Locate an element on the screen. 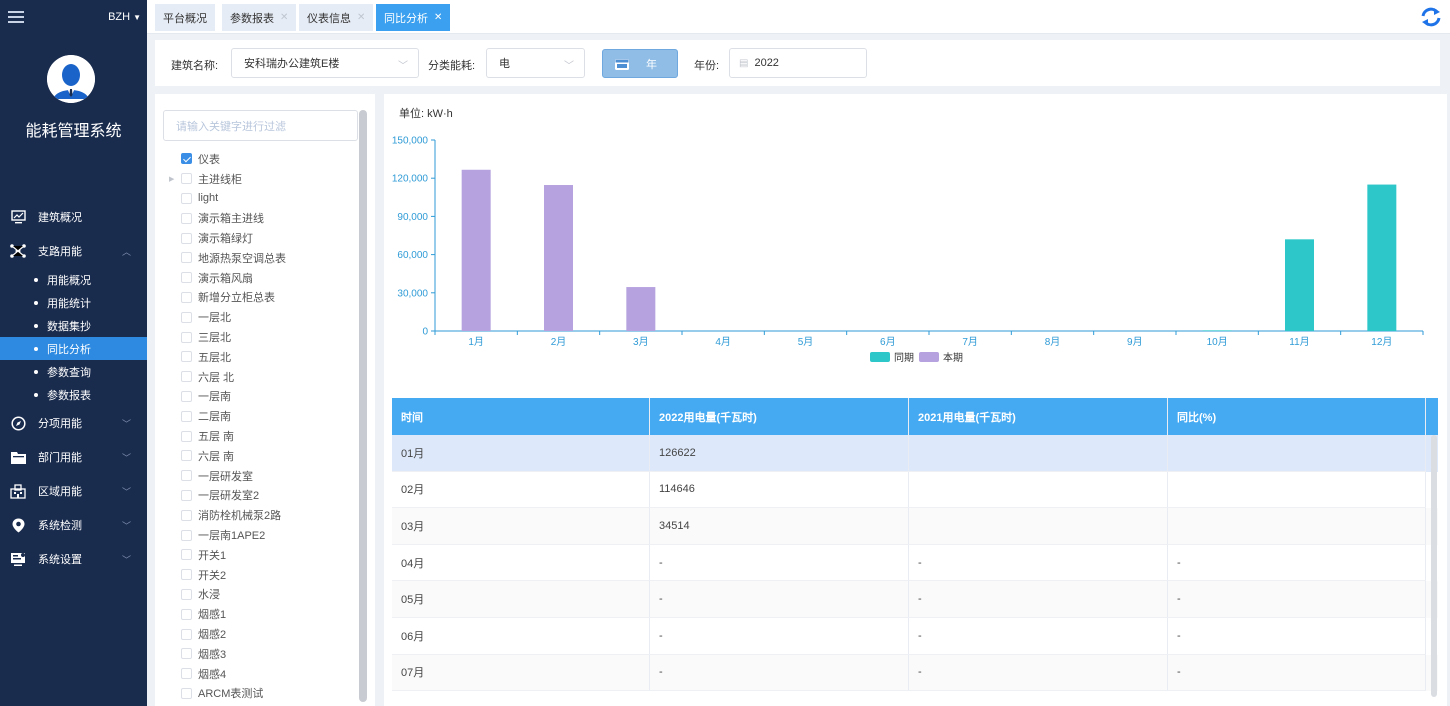 The width and height of the screenshot is (1450, 706). tree-node: 演示箱风扇 is located at coordinates (264, 278).